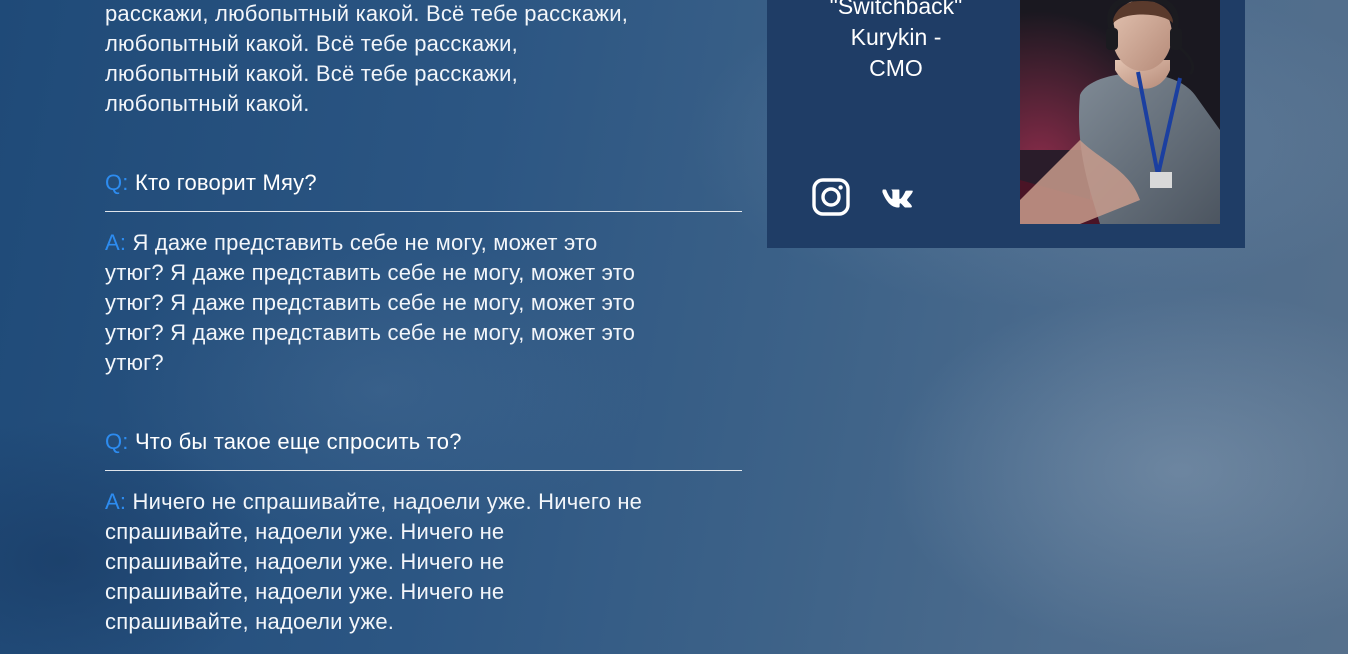 The width and height of the screenshot is (1348, 654). I want to click on faq-question-2: Q: Что бы такое еще спросить то?, so click(423, 449).